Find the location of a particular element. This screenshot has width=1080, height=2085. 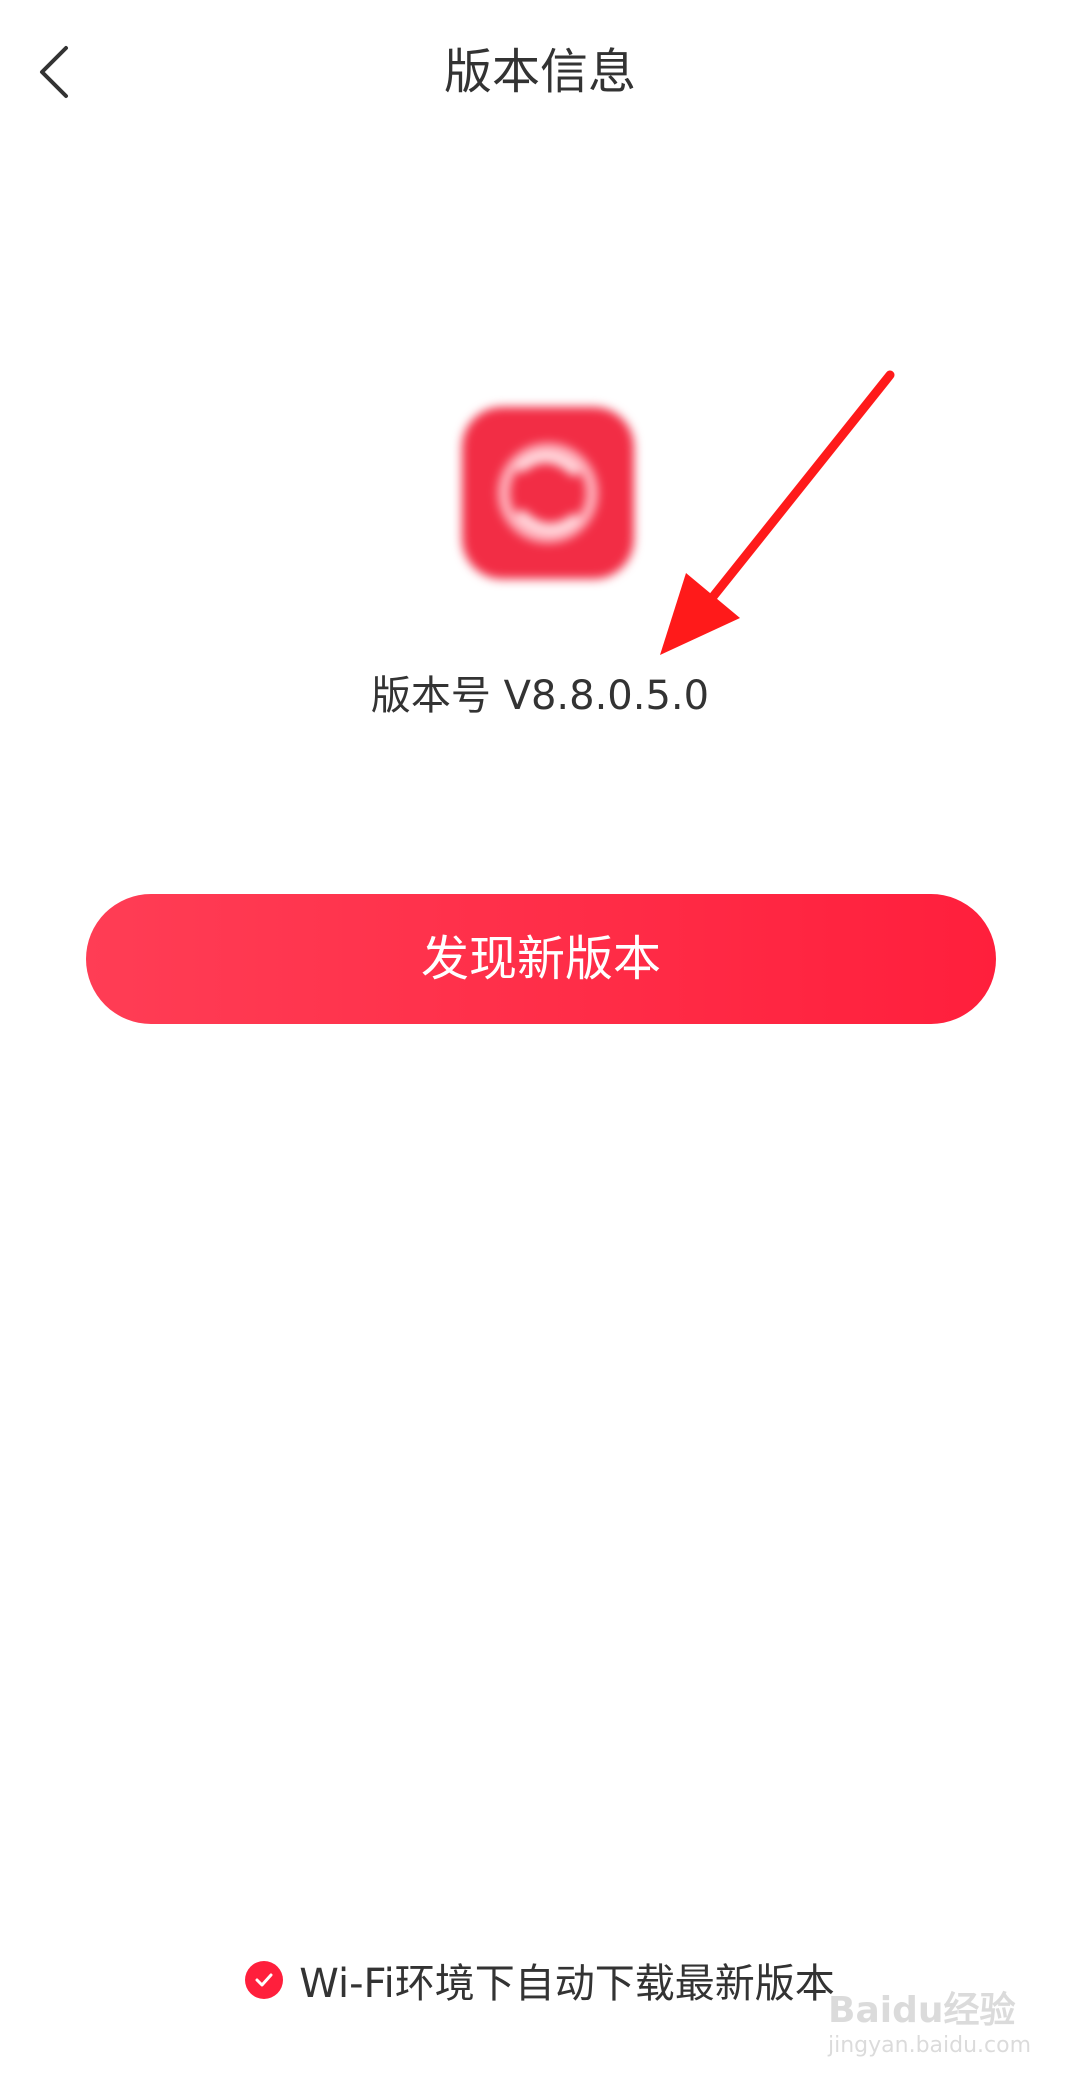

annotation-arrow-icon is located at coordinates (777, 512).